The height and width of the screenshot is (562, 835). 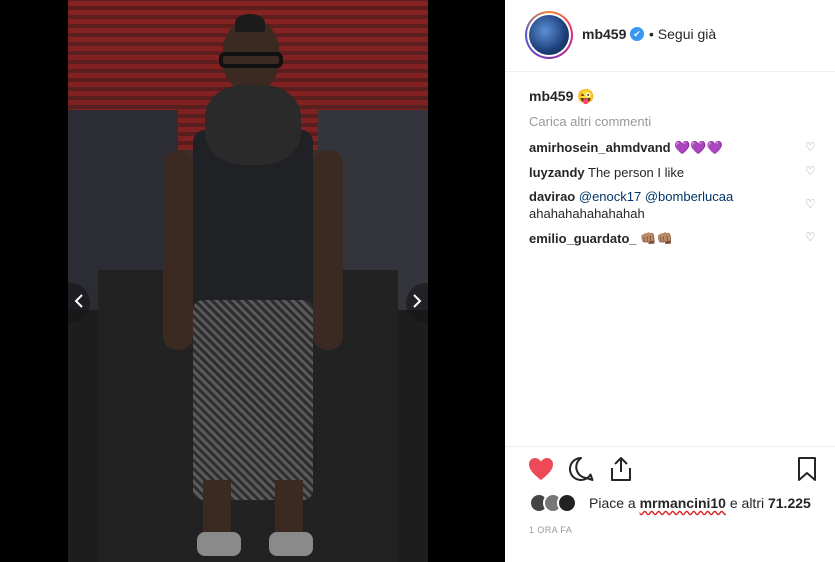 What do you see at coordinates (250, 23) in the screenshot?
I see `photo-hair` at bounding box center [250, 23].